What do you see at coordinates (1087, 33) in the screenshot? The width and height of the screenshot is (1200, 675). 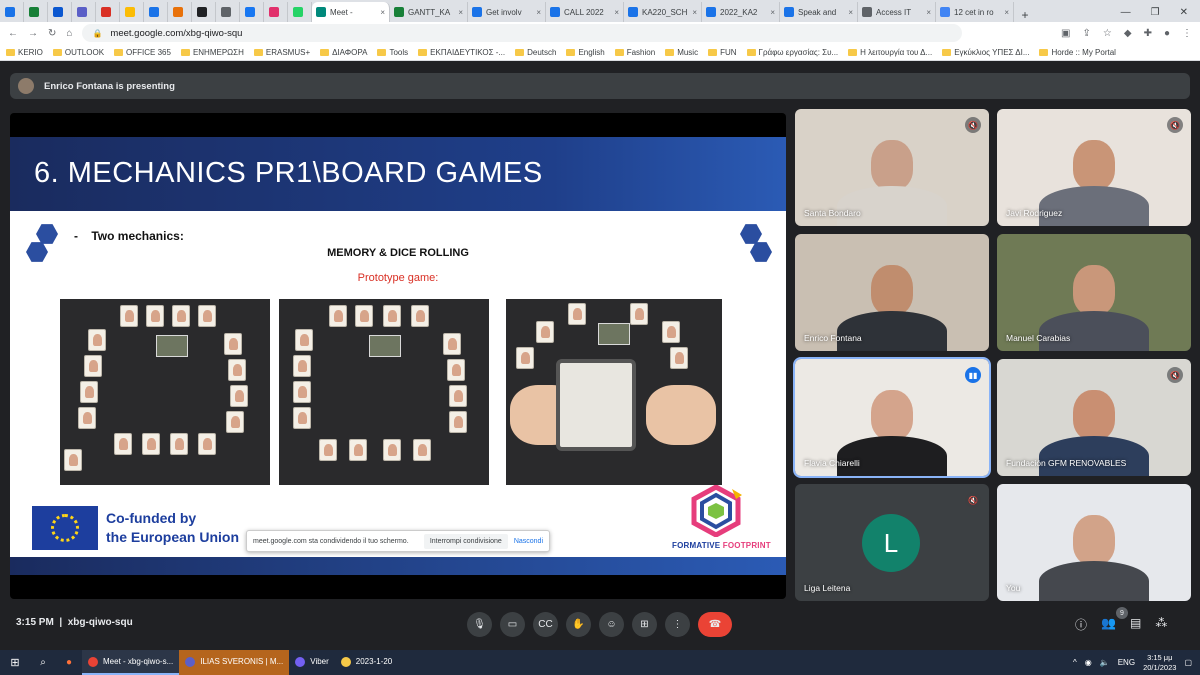 I see `share-icon: ⇪` at bounding box center [1087, 33].